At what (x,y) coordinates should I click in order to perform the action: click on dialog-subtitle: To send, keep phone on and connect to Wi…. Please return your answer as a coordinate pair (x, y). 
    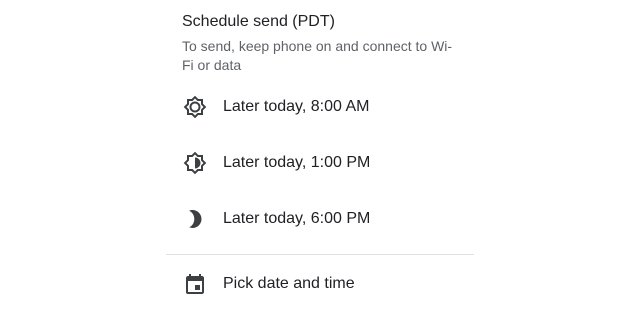
    Looking at the image, I should click on (317, 55).